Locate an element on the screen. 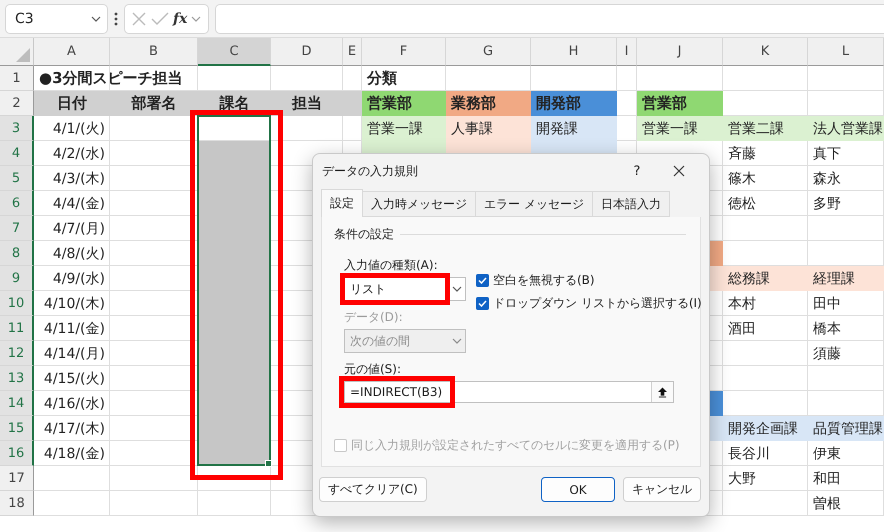 This screenshot has width=884, height=532. column-header: J is located at coordinates (680, 52).